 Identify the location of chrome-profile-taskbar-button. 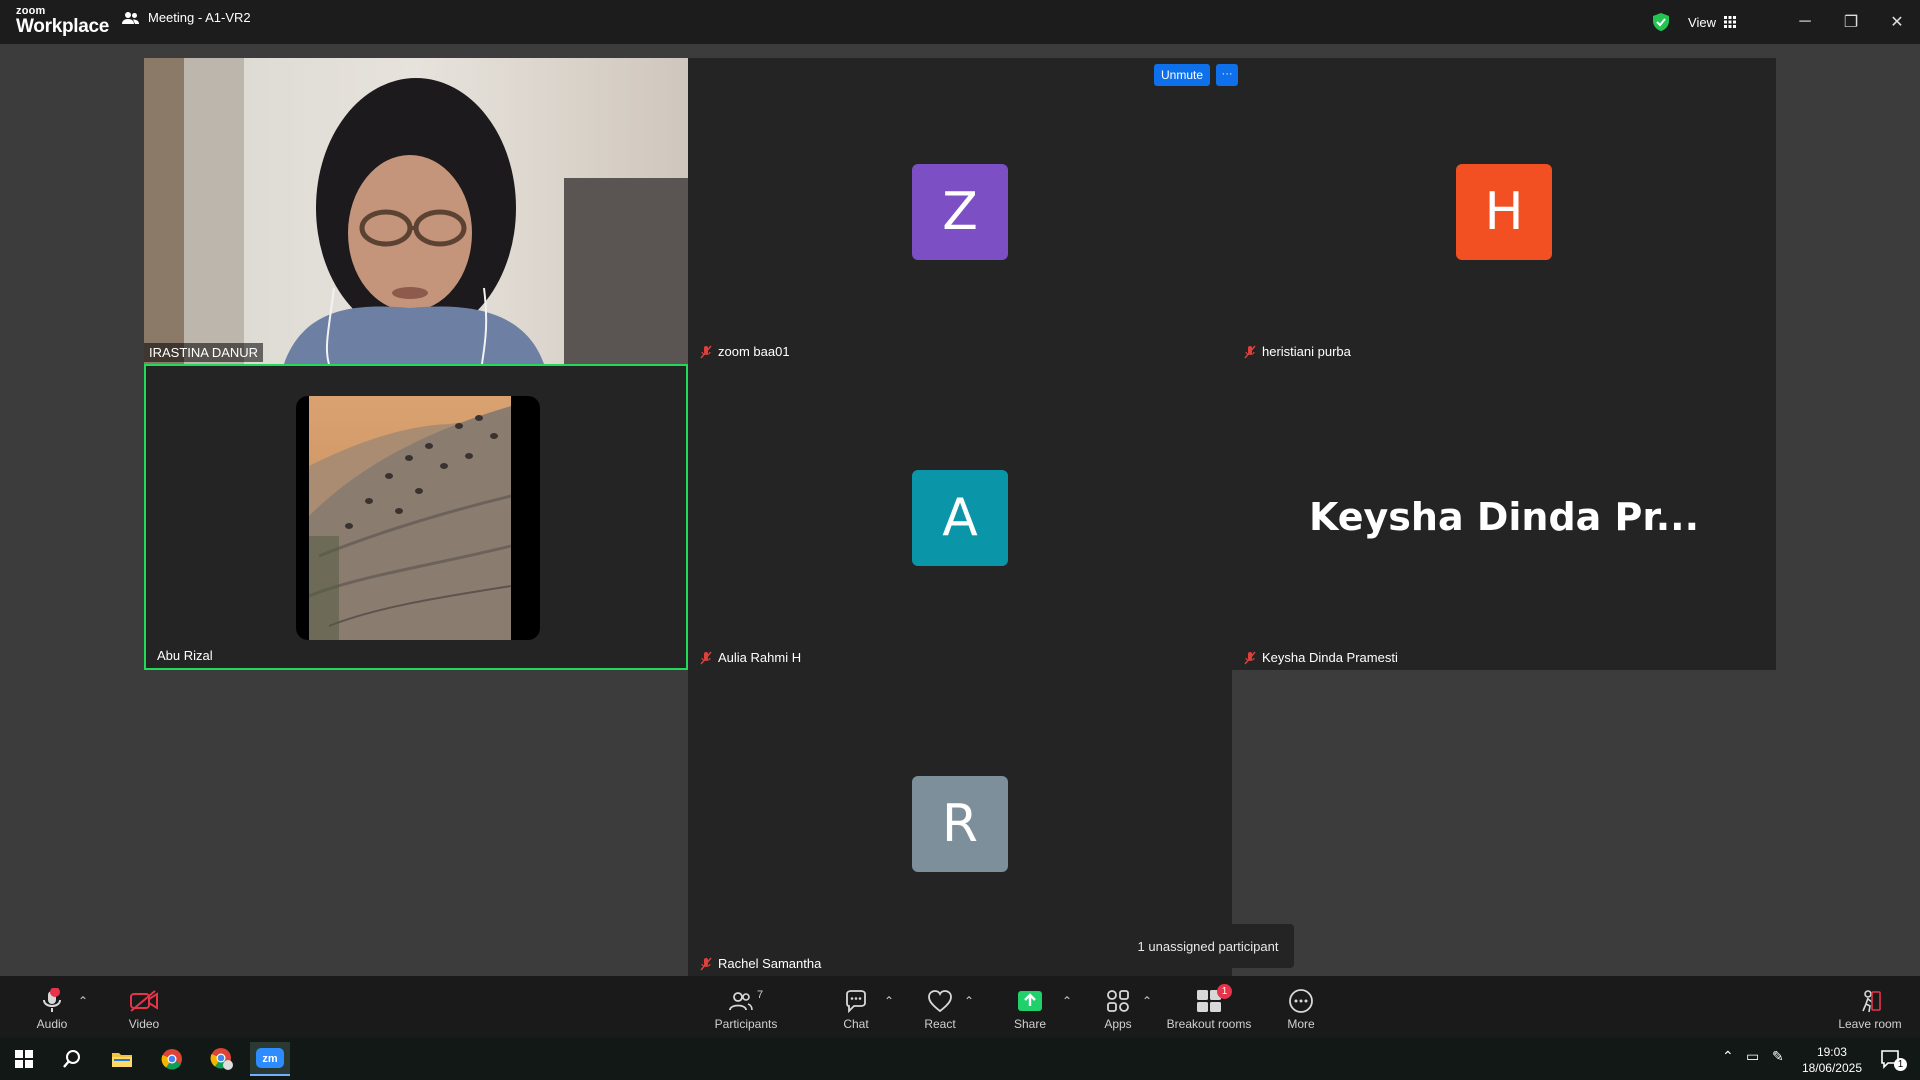
(222, 1059).